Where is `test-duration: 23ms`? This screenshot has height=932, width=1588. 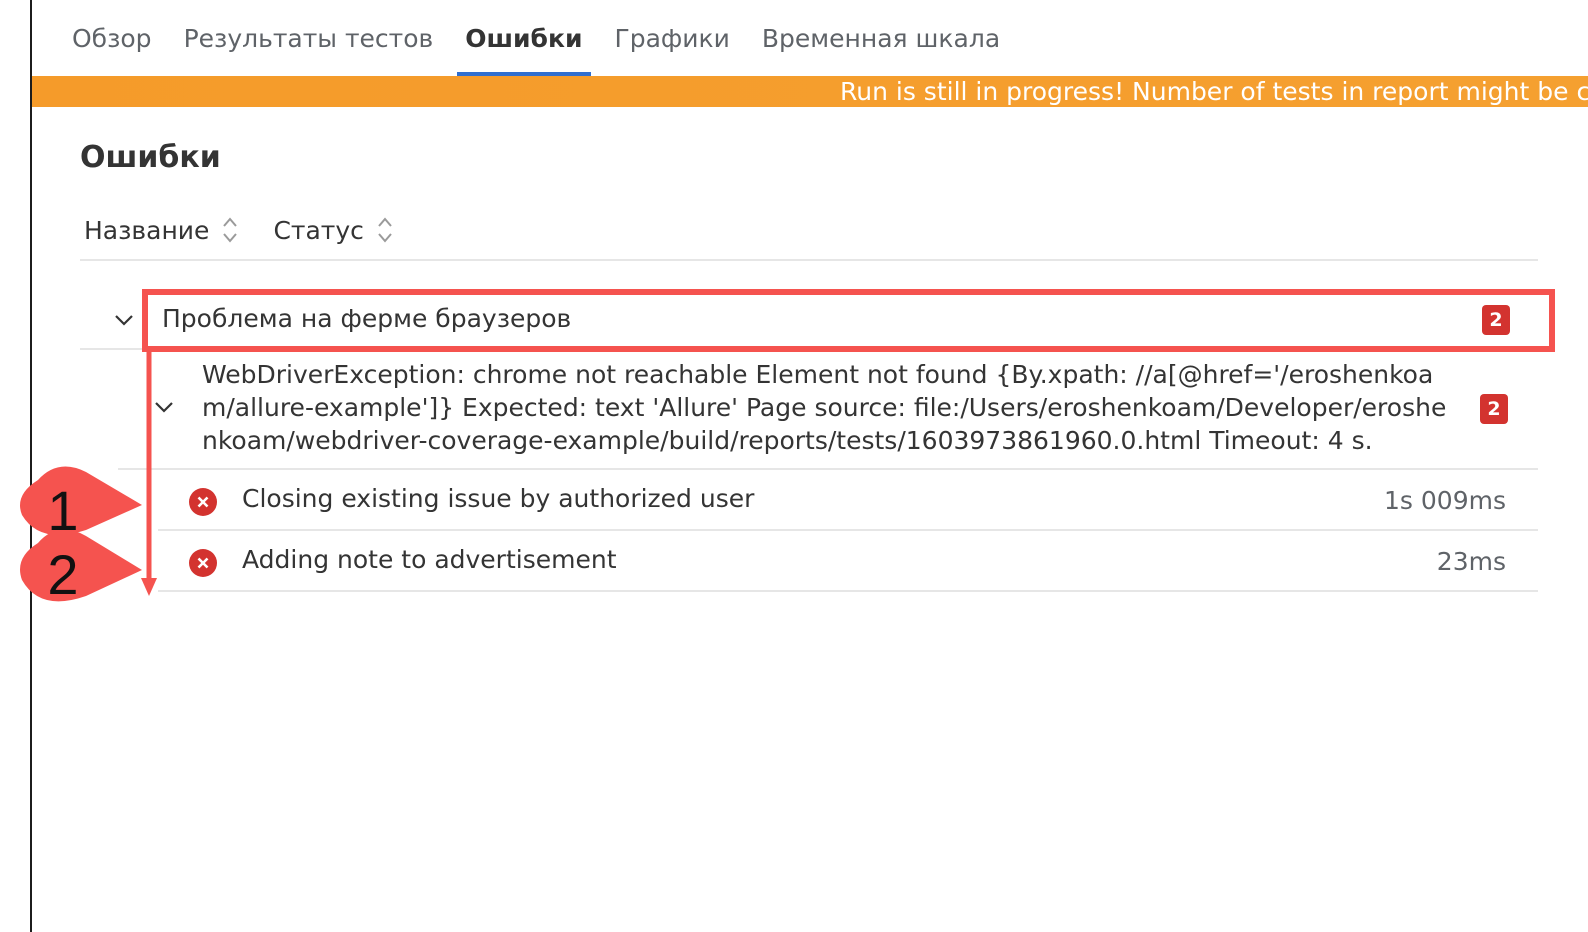 test-duration: 23ms is located at coordinates (1471, 561).